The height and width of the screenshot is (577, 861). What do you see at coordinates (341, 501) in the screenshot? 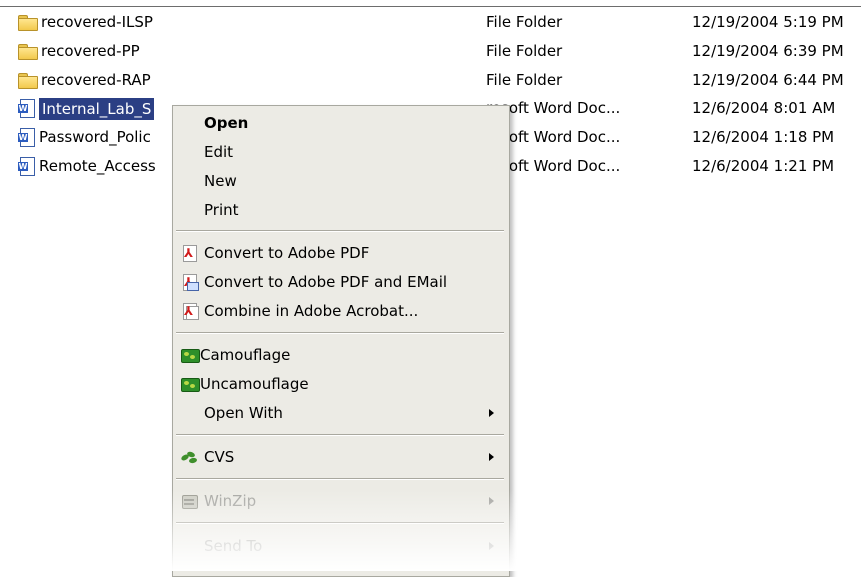
I see `menu-item-winzip: WinZip` at bounding box center [341, 501].